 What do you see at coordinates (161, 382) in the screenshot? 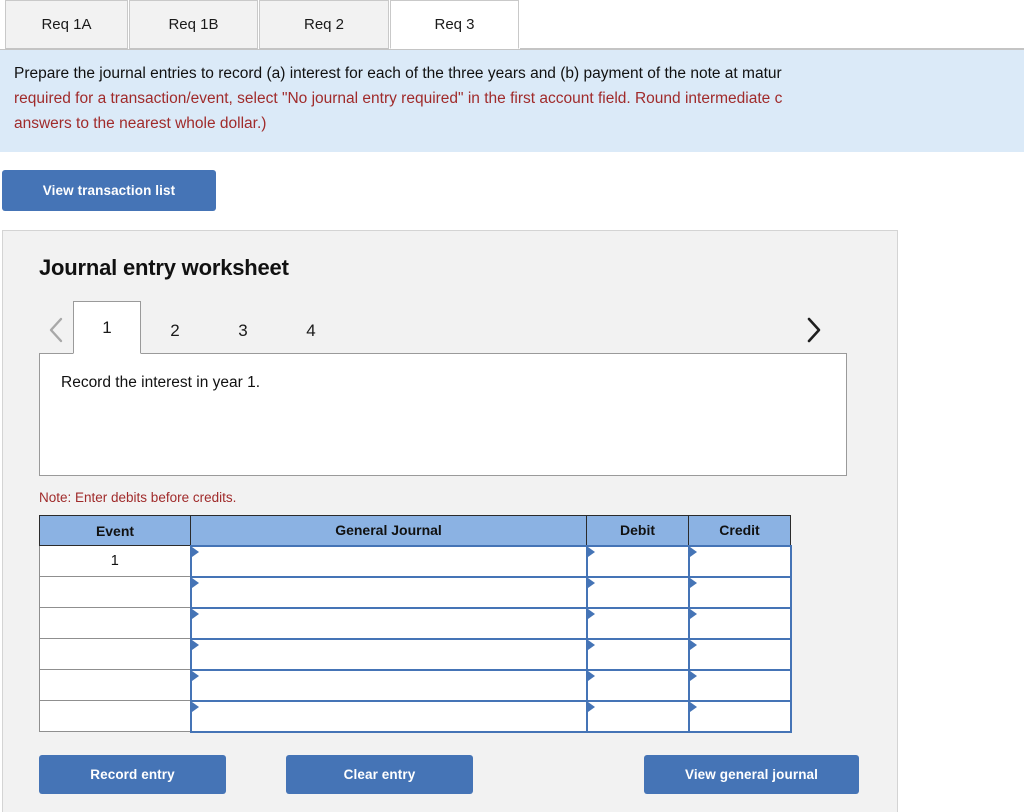
I see `entry-description-text: Record the interest in year 1.` at bounding box center [161, 382].